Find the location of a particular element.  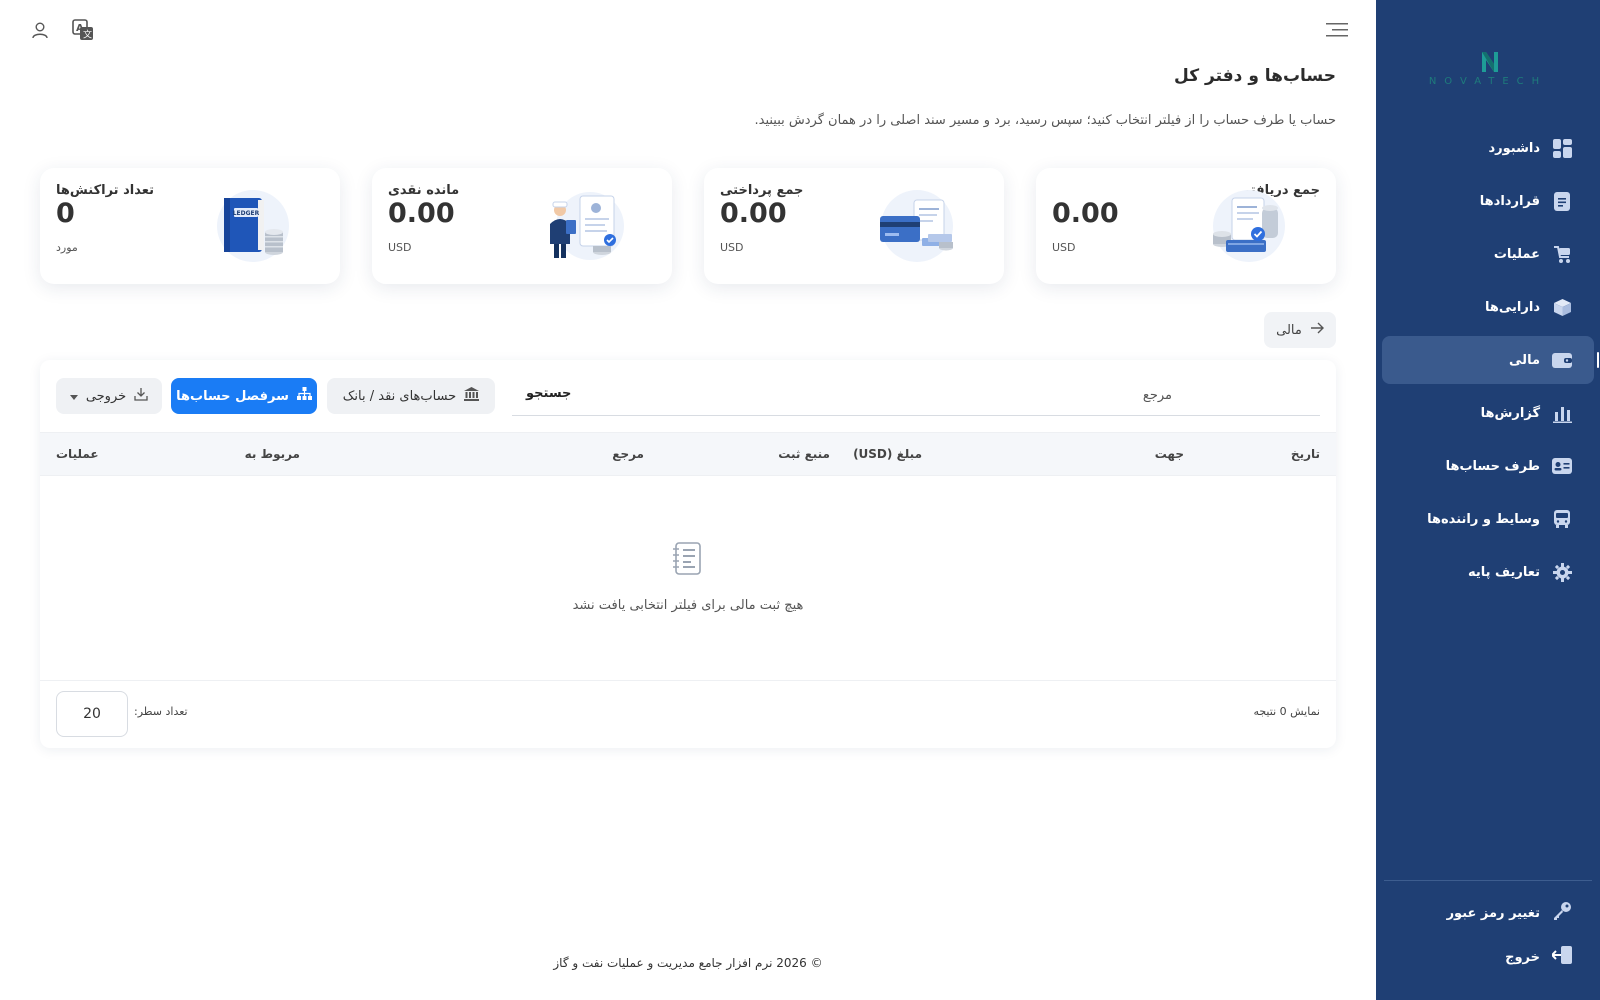

gear-icon is located at coordinates (1562, 572).